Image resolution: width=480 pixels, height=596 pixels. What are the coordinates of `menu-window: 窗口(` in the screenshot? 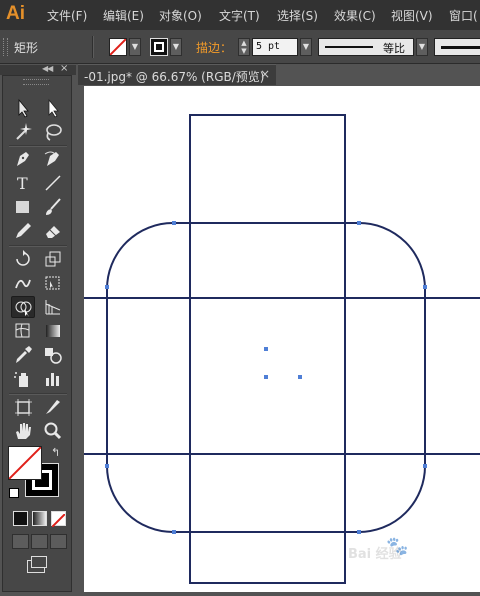 It's located at (463, 15).